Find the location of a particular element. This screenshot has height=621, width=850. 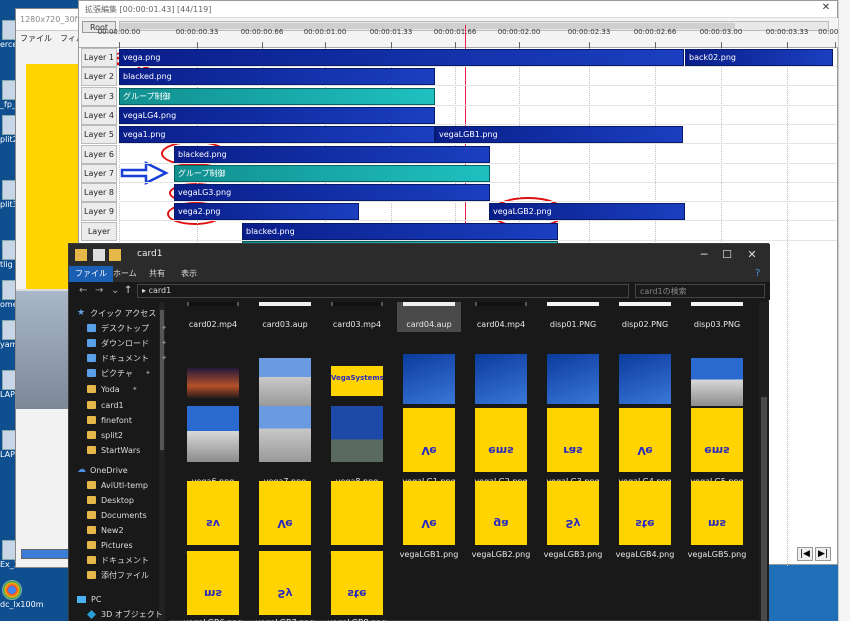

desktop-shortcut-label: tlig is located at coordinates (6, 264).